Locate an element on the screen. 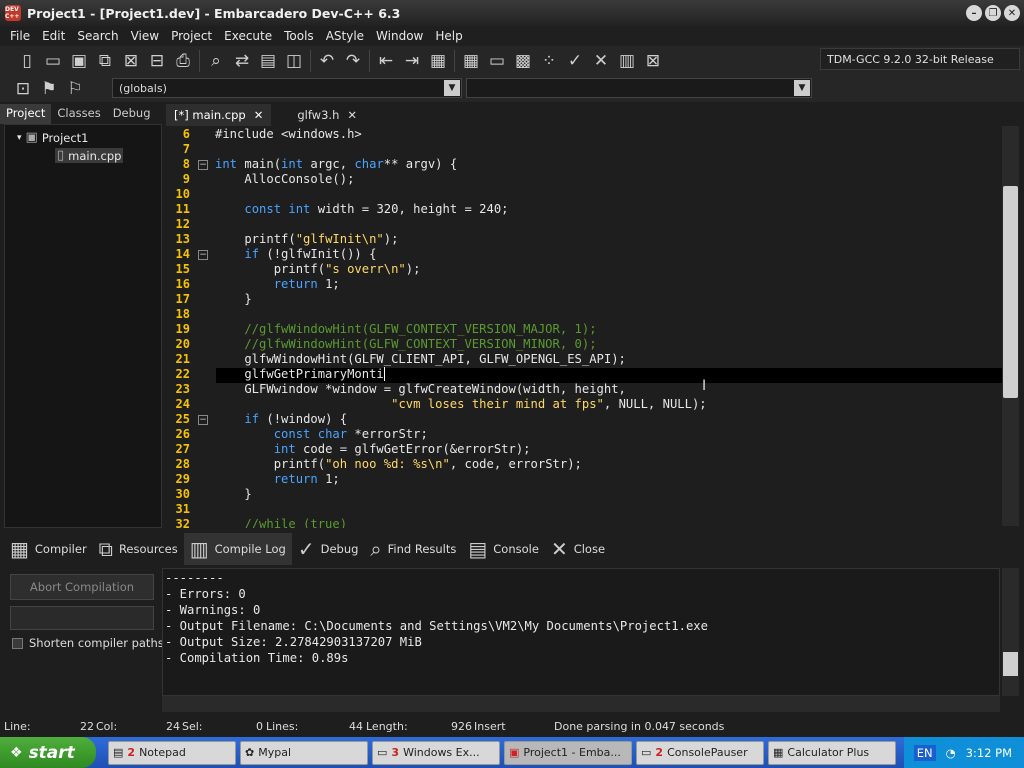  undo-icon: ↶ is located at coordinates (327, 61).